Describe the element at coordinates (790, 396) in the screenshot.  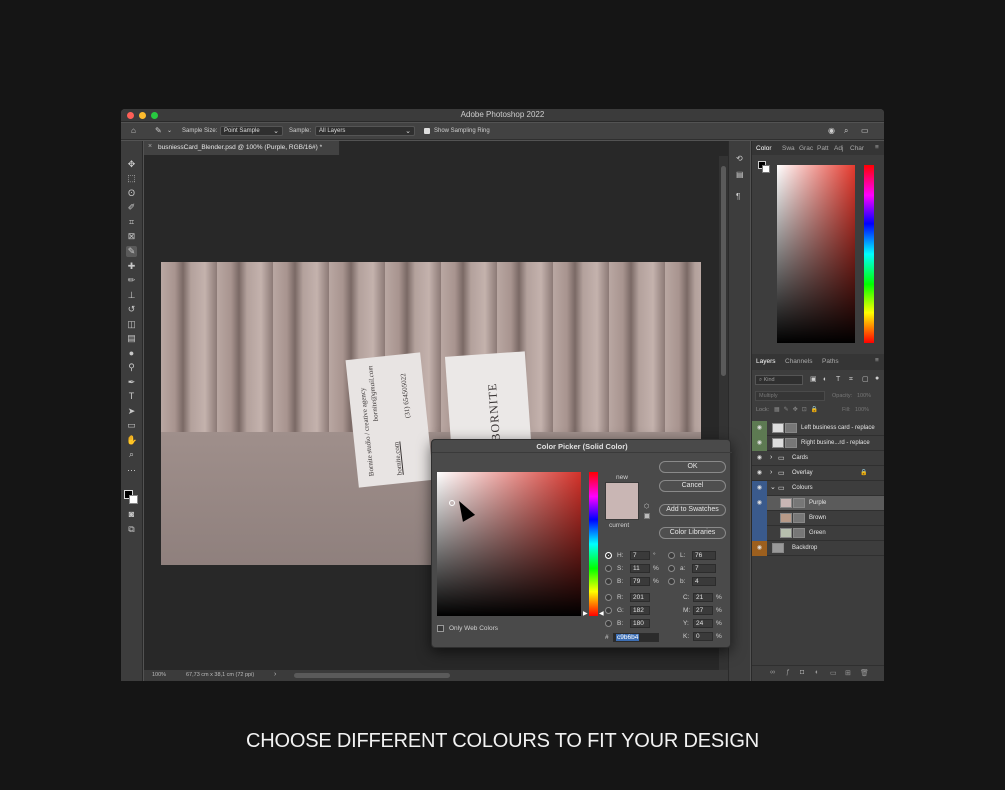
I see `blend-mode-select: Multiply` at that location.